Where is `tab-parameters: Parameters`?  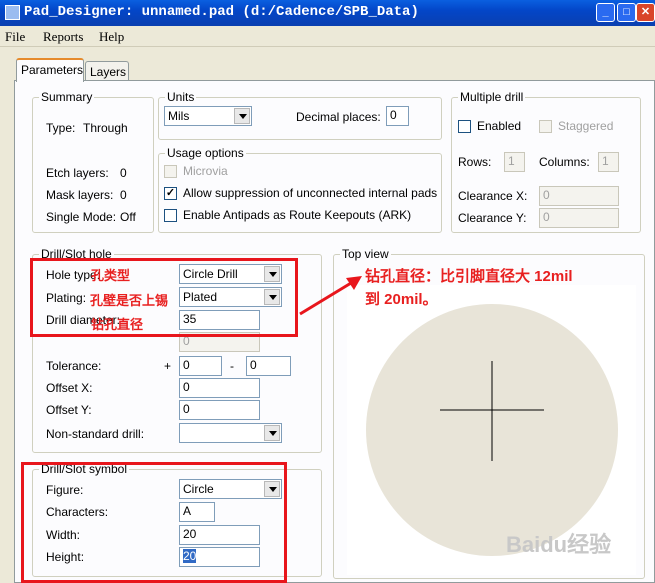 tab-parameters: Parameters is located at coordinates (50, 70).